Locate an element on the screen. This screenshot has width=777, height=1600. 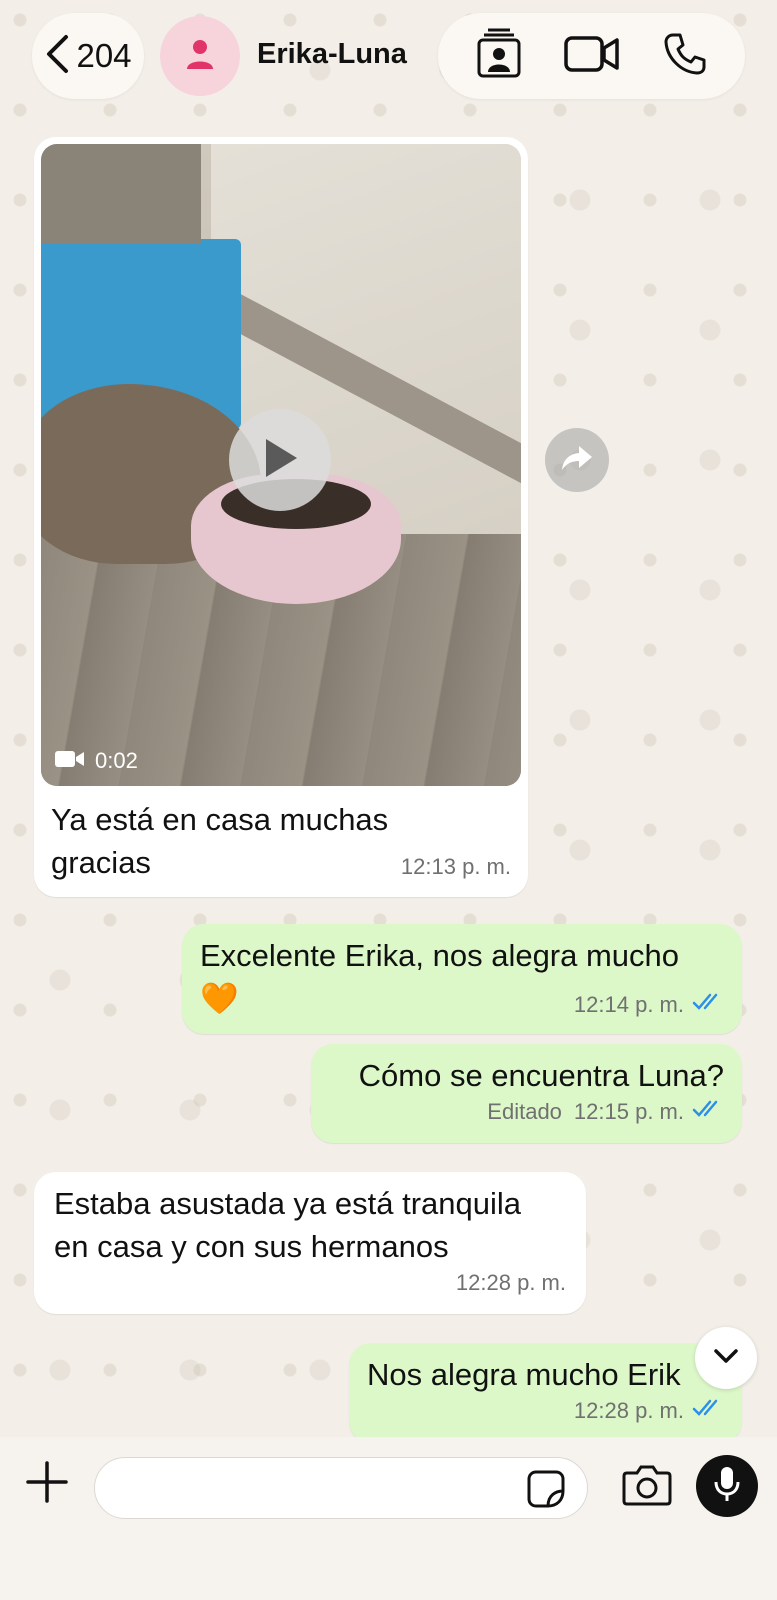
forward-button is located at coordinates (577, 460).